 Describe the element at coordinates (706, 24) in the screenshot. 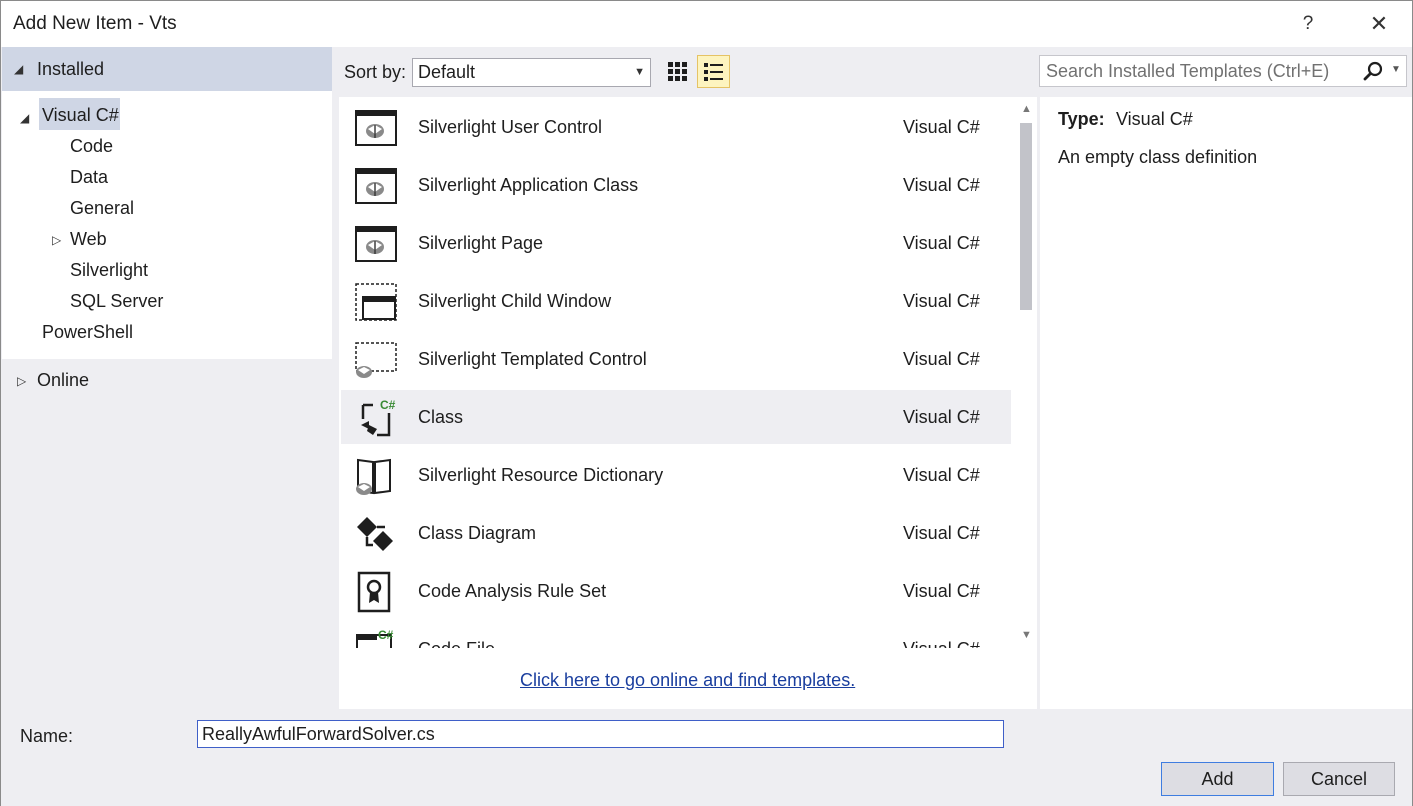

I see `title-bar: Add New Item - Vts ? ✕` at that location.